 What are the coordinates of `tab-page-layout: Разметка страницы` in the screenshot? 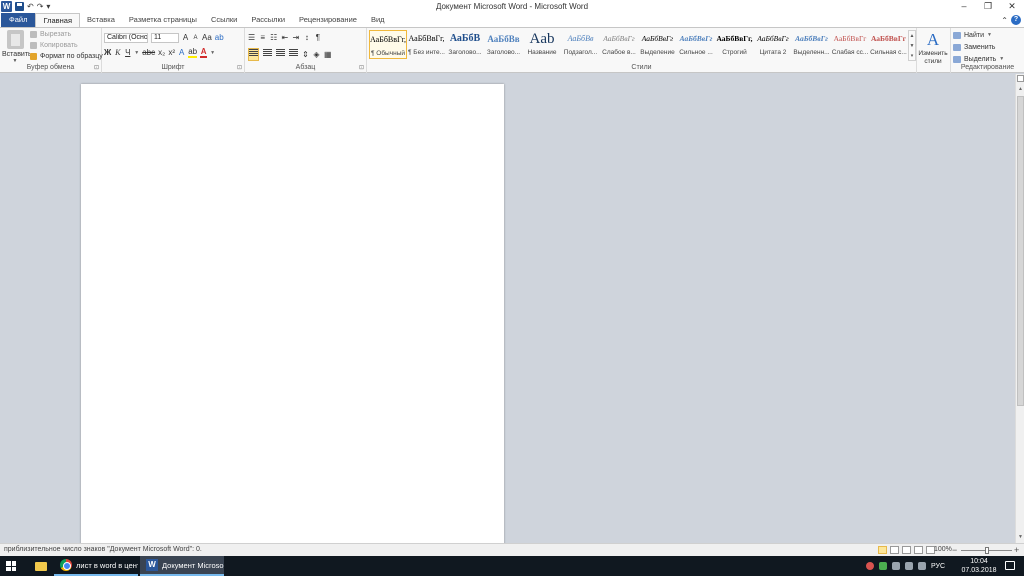 It's located at (163, 20).